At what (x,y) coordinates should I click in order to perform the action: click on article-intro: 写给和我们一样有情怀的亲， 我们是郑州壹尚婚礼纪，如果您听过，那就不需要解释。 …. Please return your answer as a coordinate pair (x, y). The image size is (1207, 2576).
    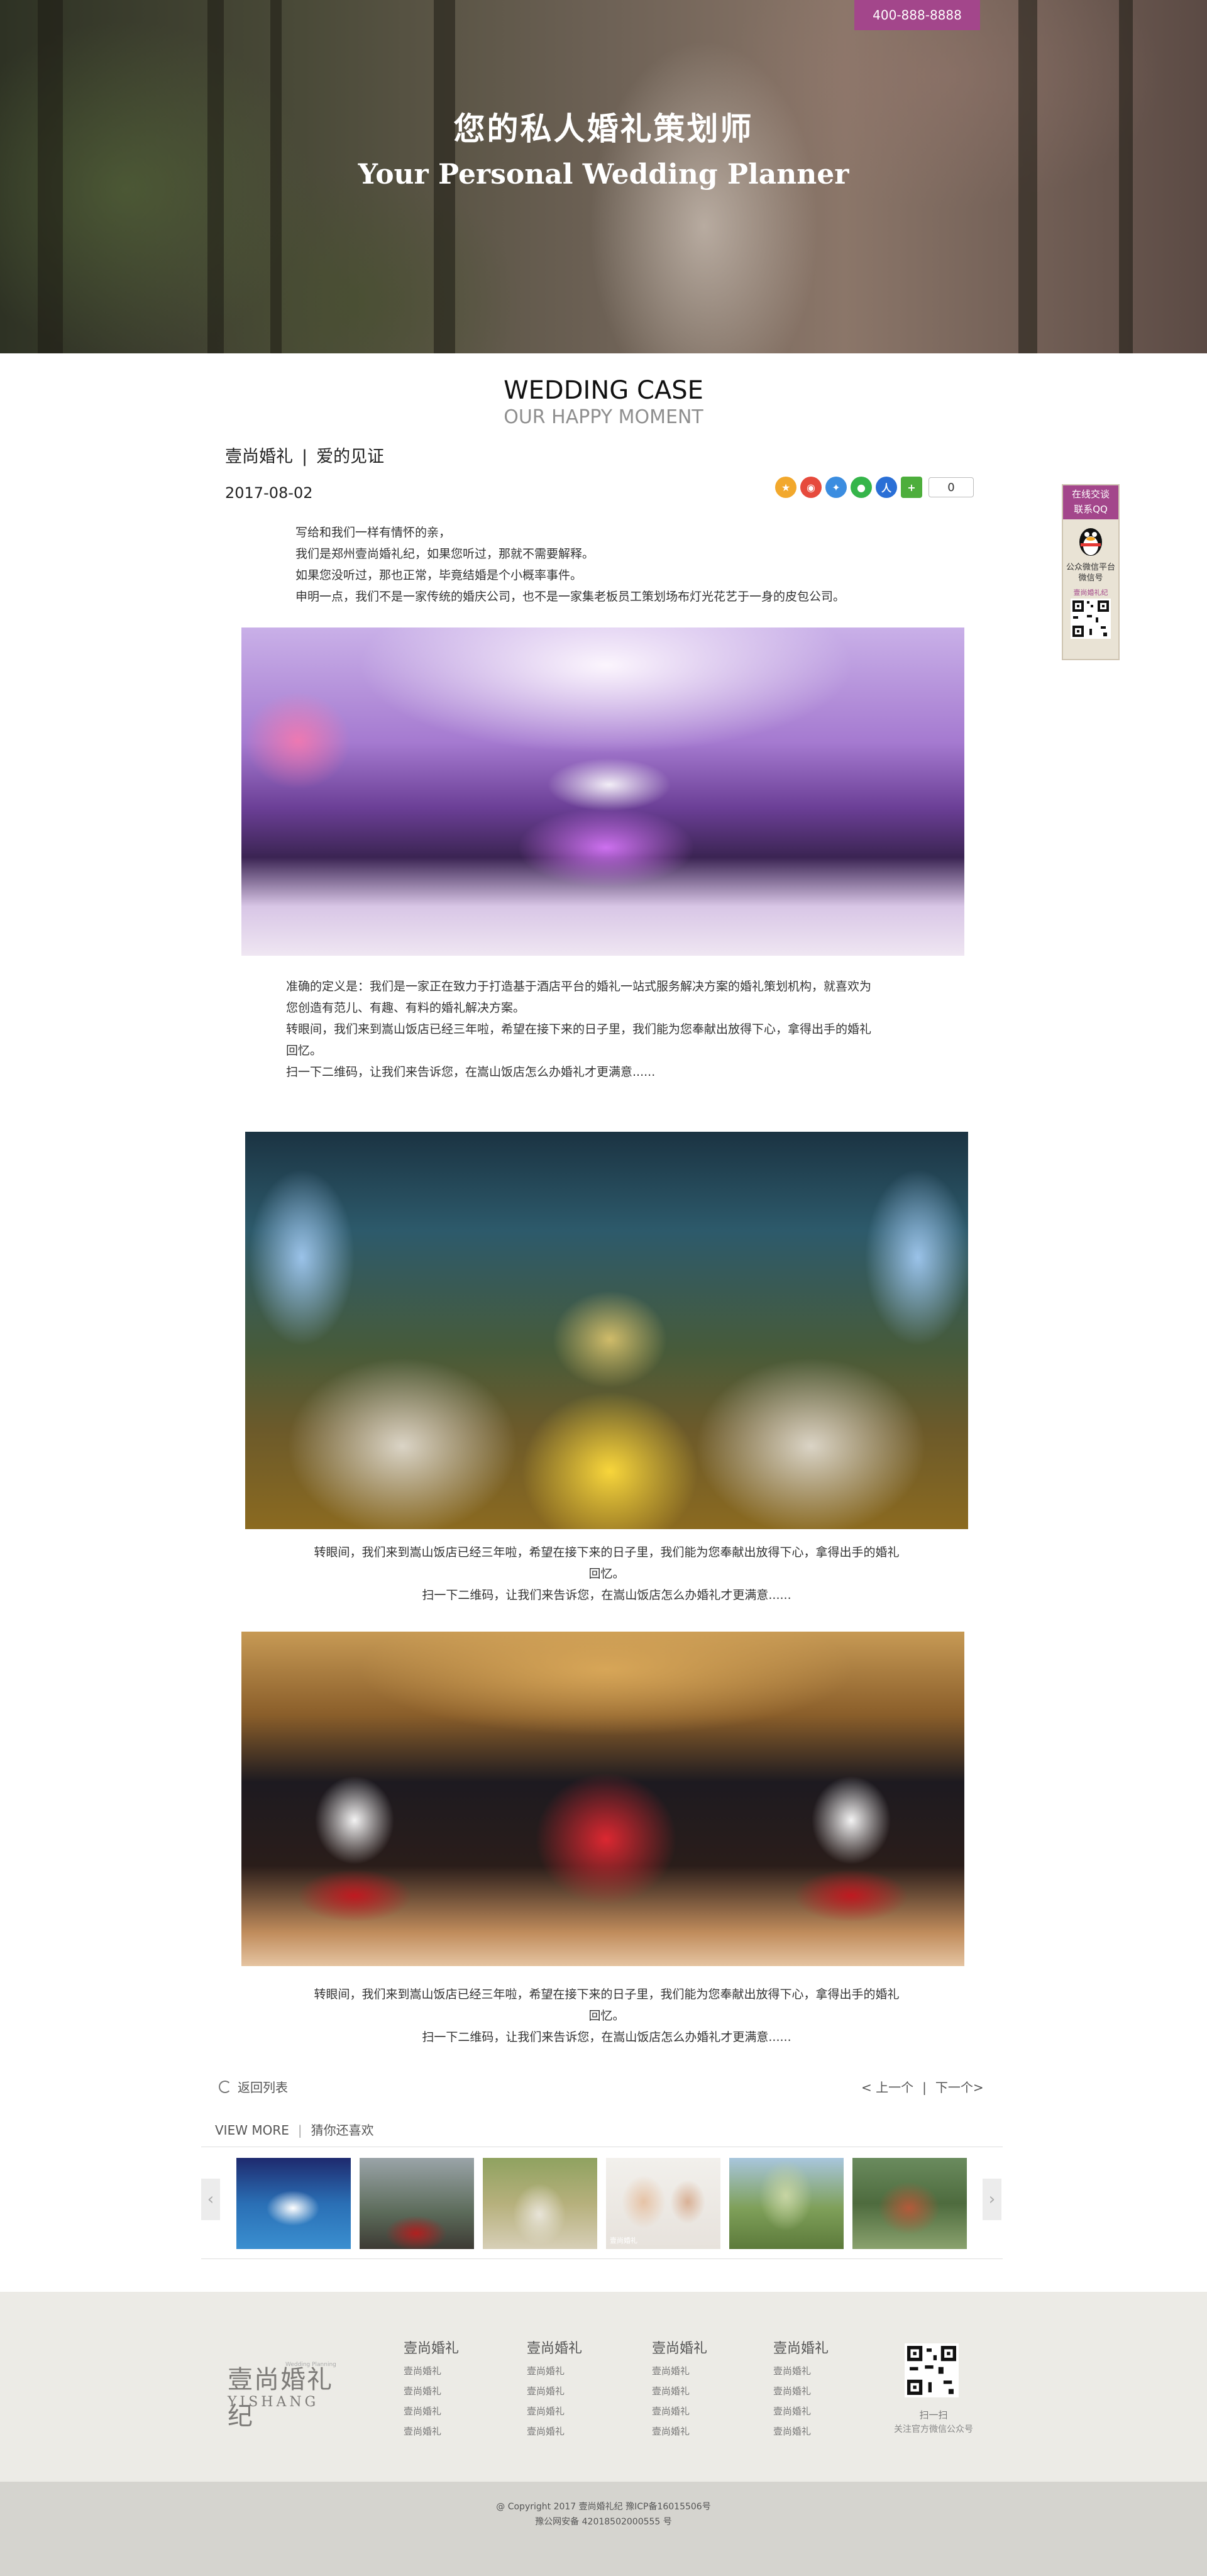
    Looking at the image, I should click on (609, 564).